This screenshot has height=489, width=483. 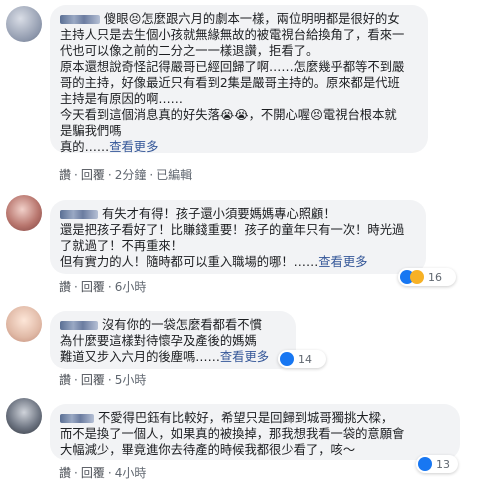 What do you see at coordinates (435, 277) in the screenshot?
I see `reaction-count: 16` at bounding box center [435, 277].